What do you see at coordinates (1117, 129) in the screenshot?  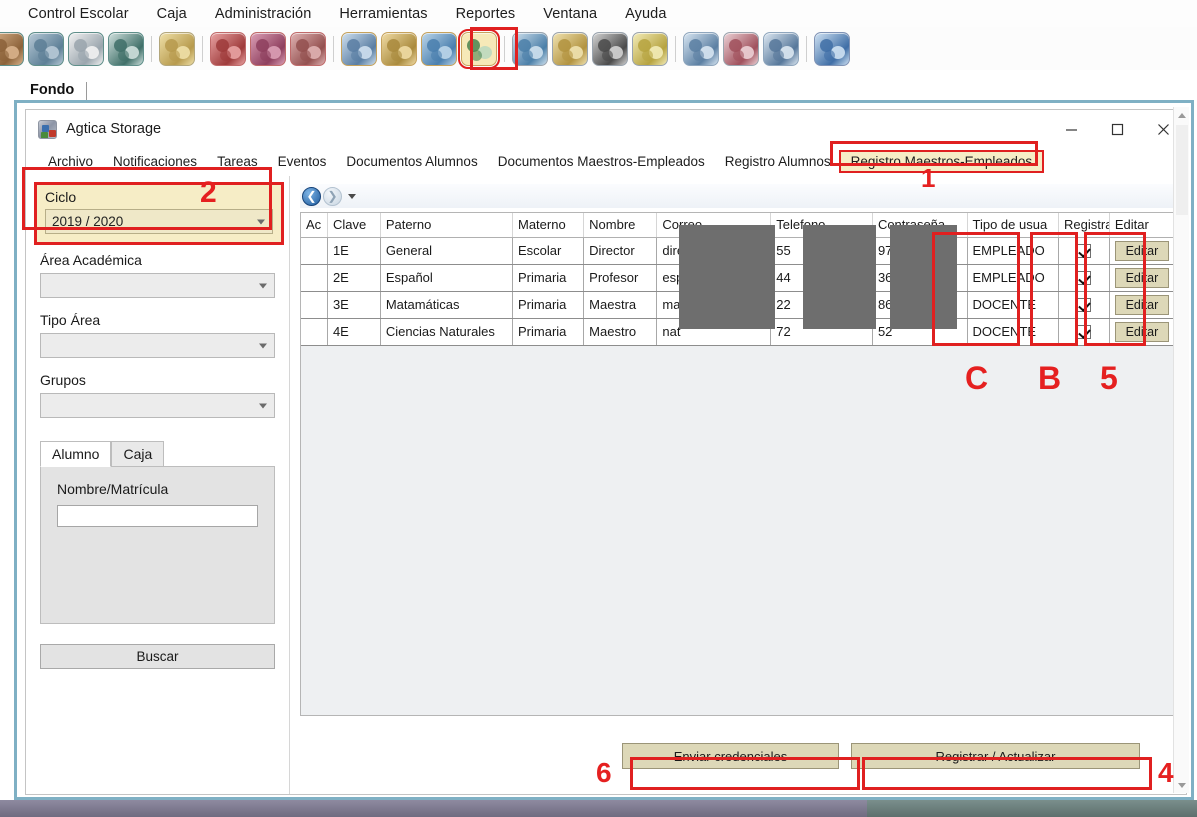 I see `maximize-icon` at bounding box center [1117, 129].